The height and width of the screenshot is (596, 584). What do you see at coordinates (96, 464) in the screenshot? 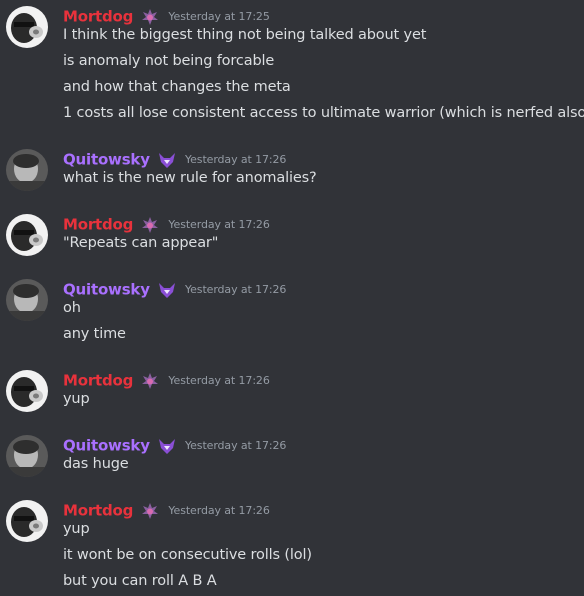
I see `message-text: das huge` at bounding box center [96, 464].